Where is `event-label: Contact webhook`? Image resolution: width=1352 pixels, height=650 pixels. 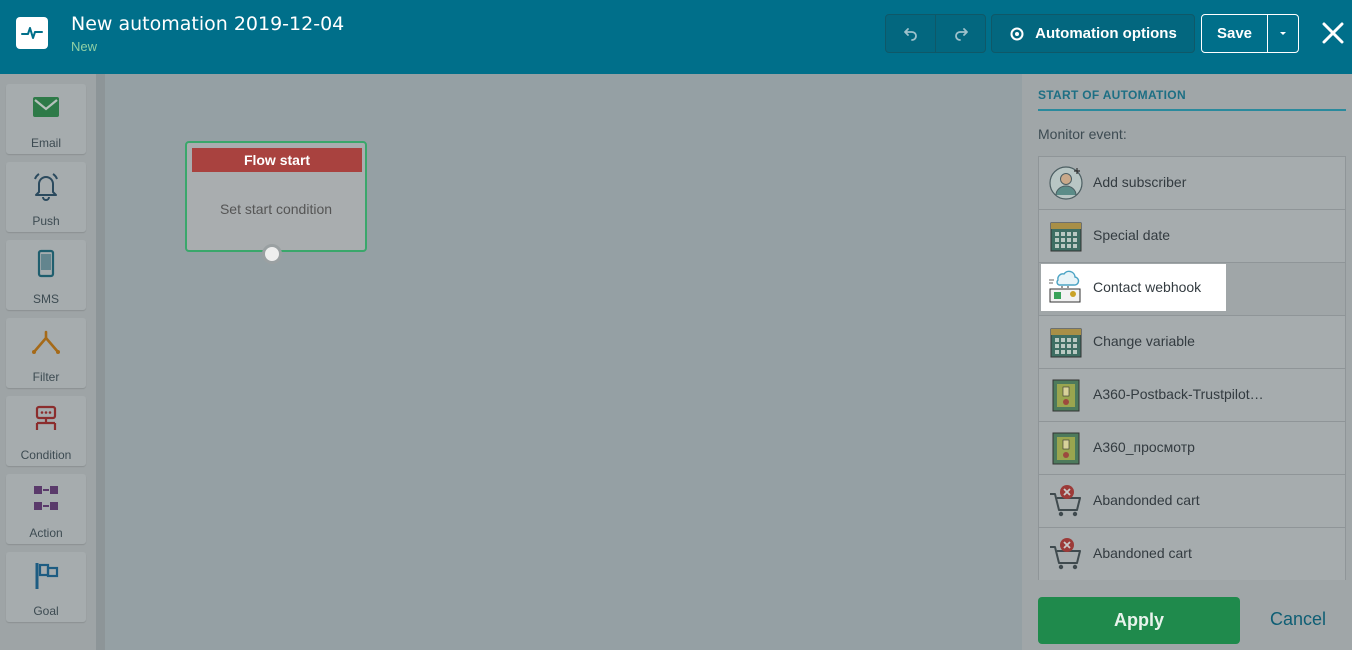 event-label: Contact webhook is located at coordinates (1147, 287).